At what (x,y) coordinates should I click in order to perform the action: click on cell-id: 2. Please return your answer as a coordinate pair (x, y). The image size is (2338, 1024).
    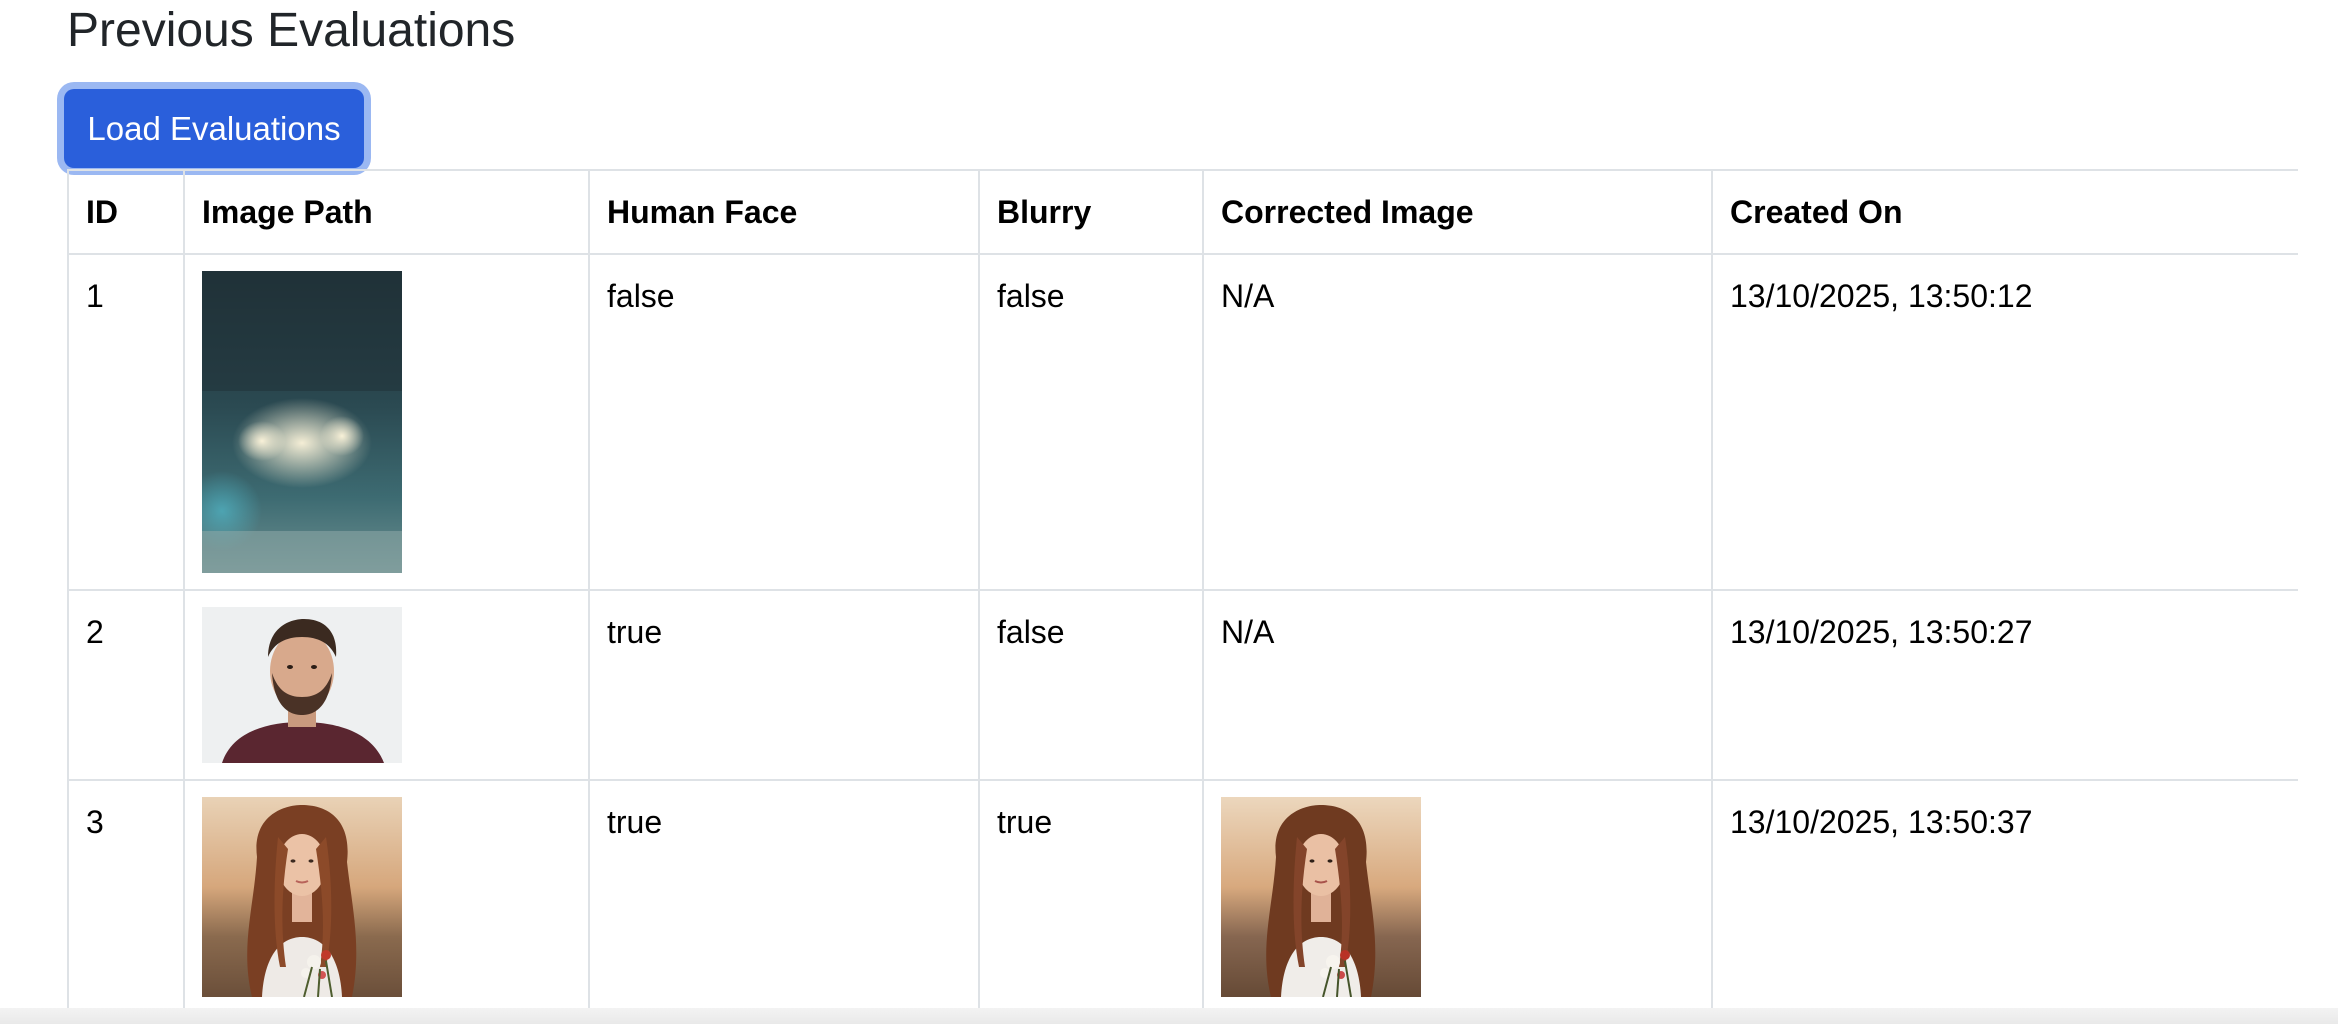
    Looking at the image, I should click on (126, 685).